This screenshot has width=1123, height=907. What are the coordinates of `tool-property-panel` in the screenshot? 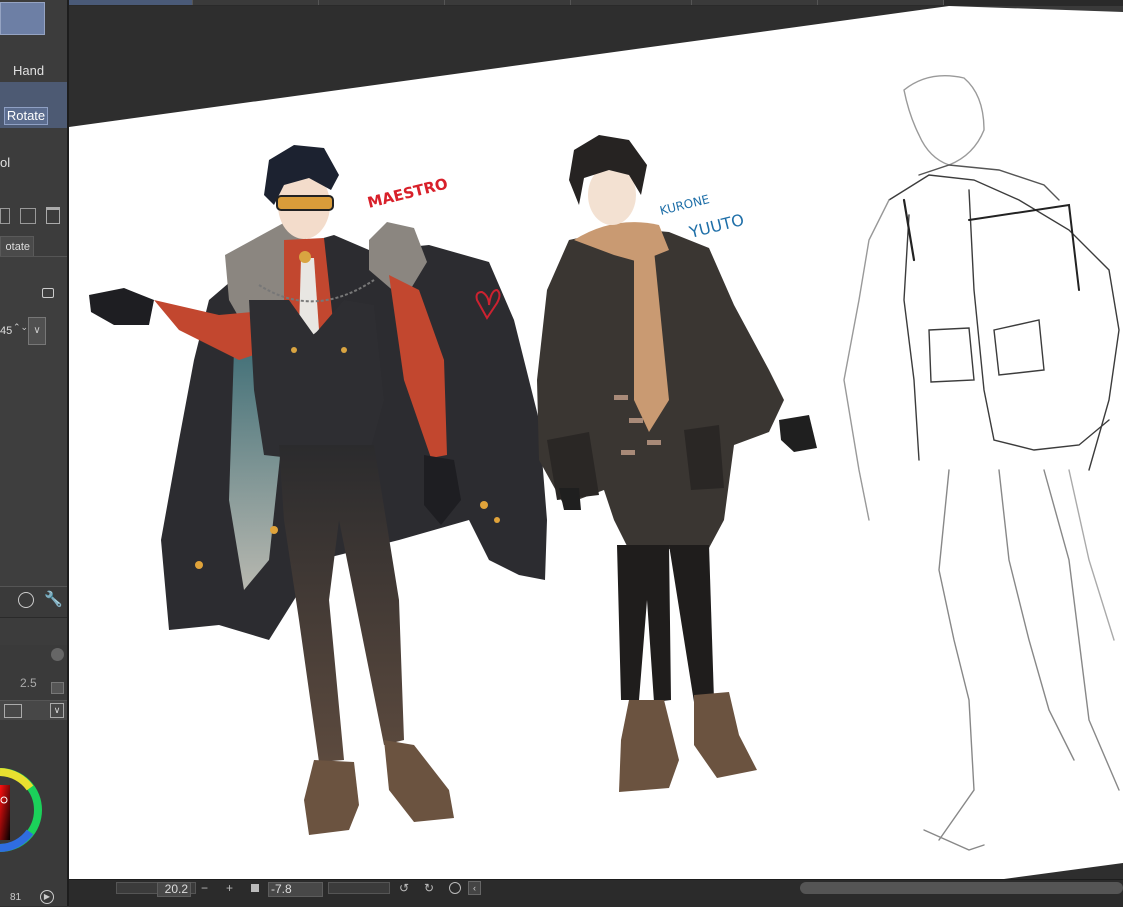 It's located at (33, 421).